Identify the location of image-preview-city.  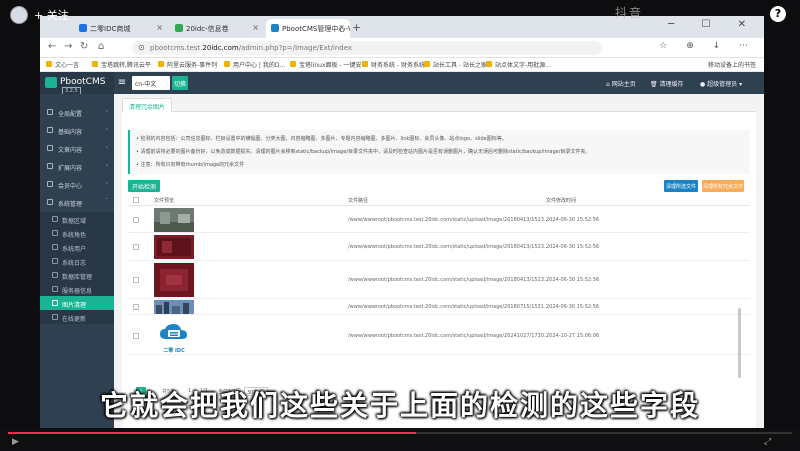
(174, 307).